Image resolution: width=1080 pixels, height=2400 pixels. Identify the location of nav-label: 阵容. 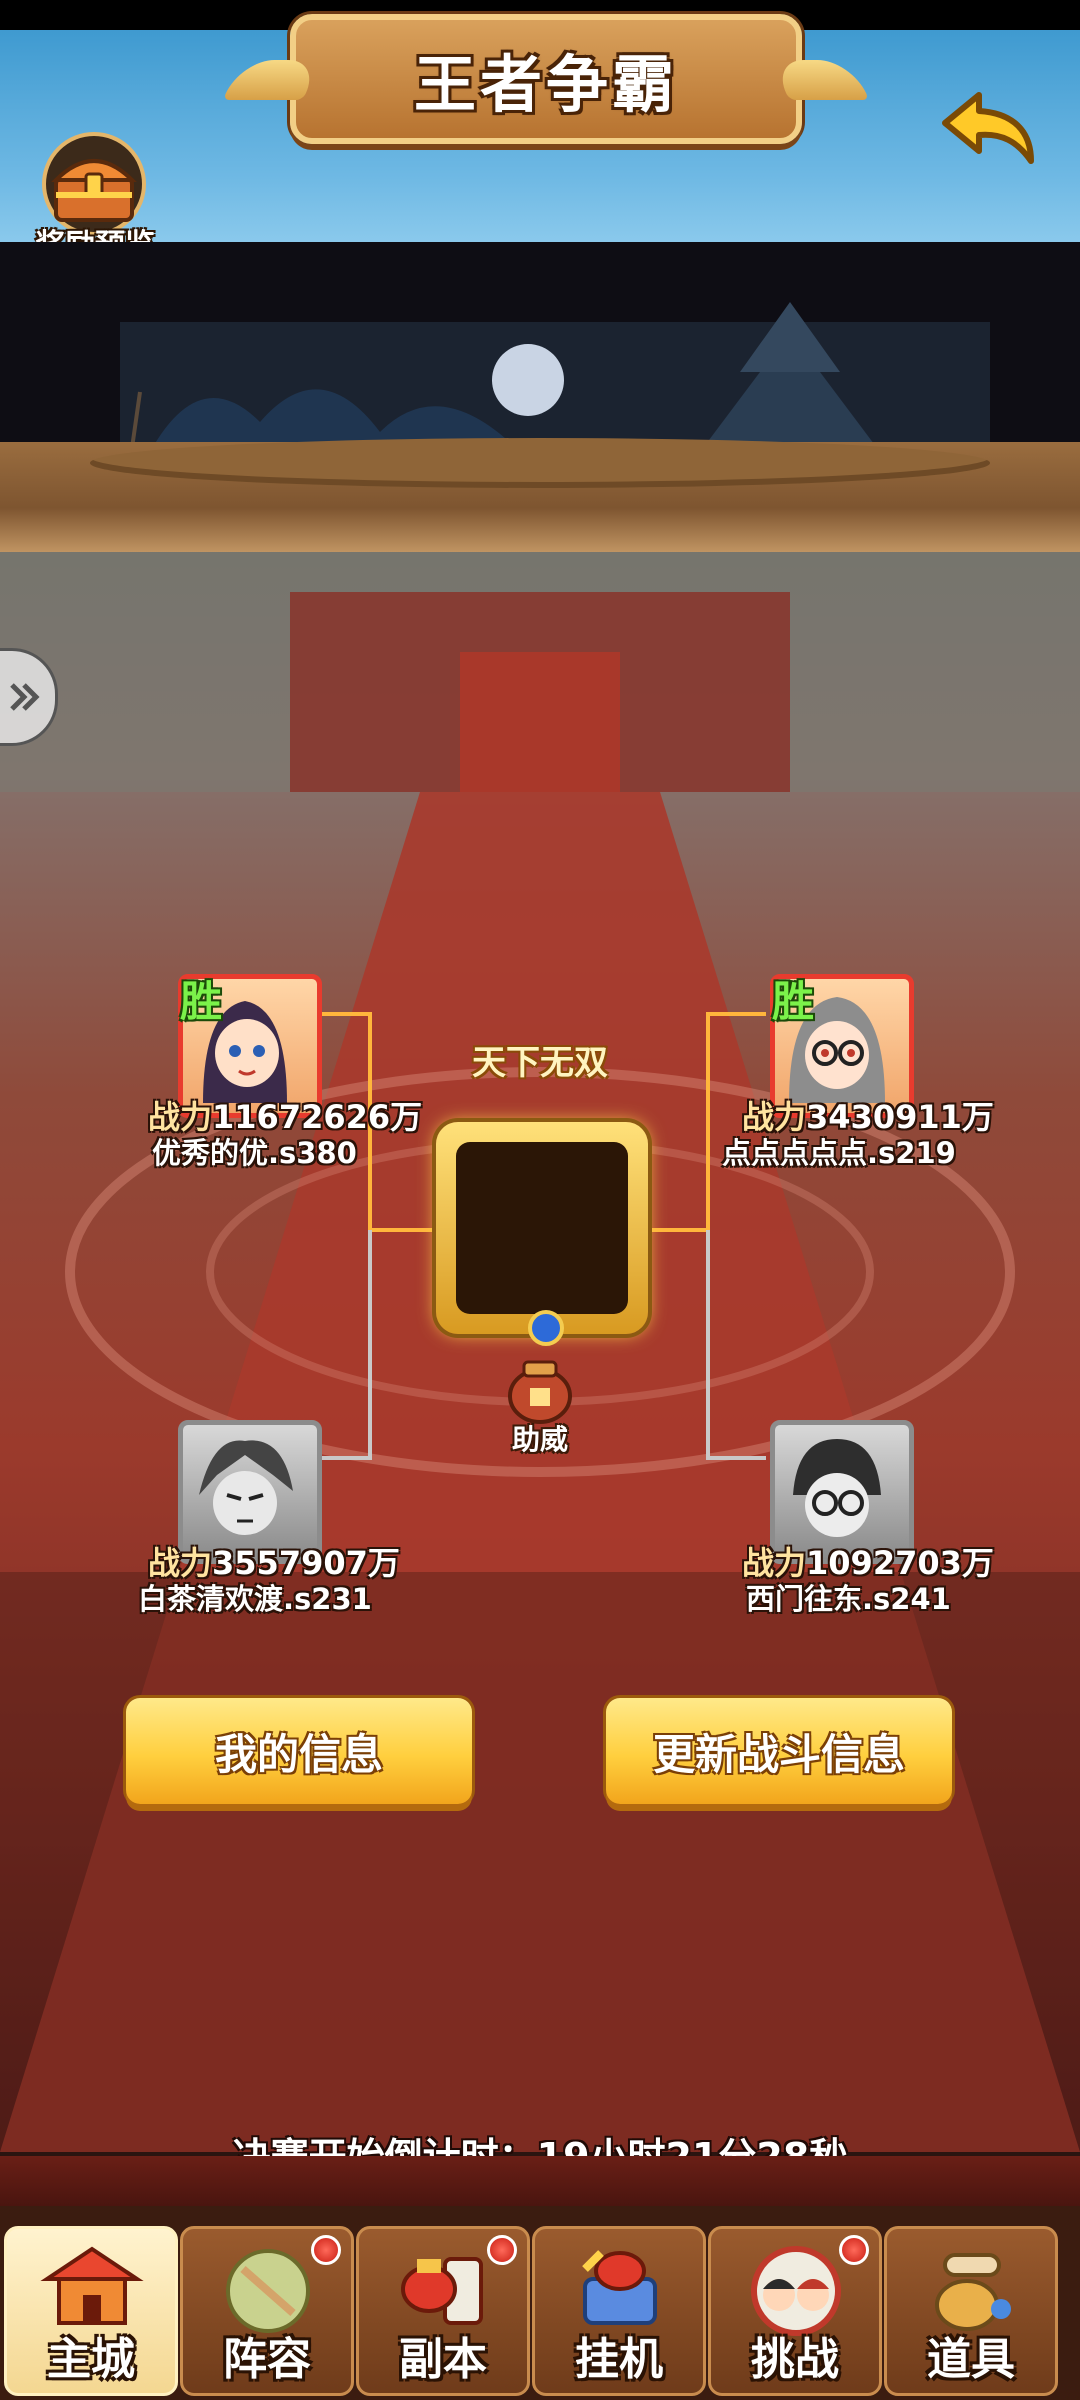
(267, 2359).